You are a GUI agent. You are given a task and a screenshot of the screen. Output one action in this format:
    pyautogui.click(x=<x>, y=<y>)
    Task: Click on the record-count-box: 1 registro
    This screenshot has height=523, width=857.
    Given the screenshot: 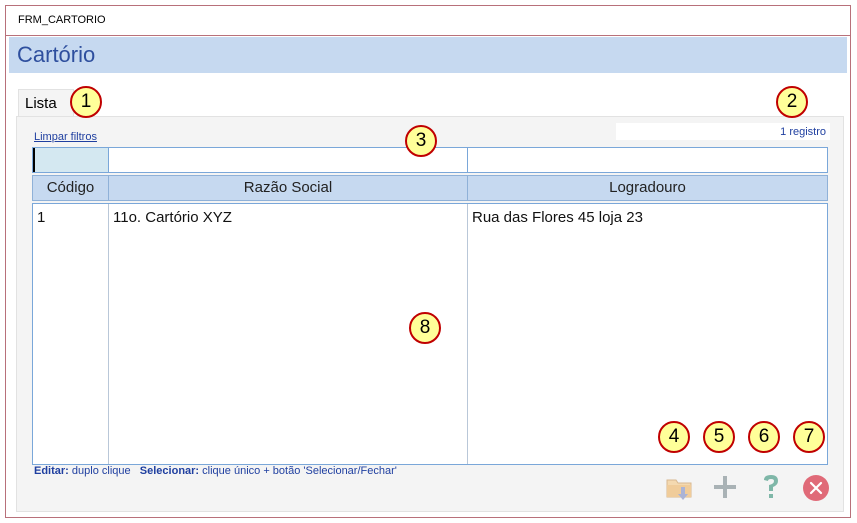 What is the action you would take?
    pyautogui.click(x=723, y=131)
    